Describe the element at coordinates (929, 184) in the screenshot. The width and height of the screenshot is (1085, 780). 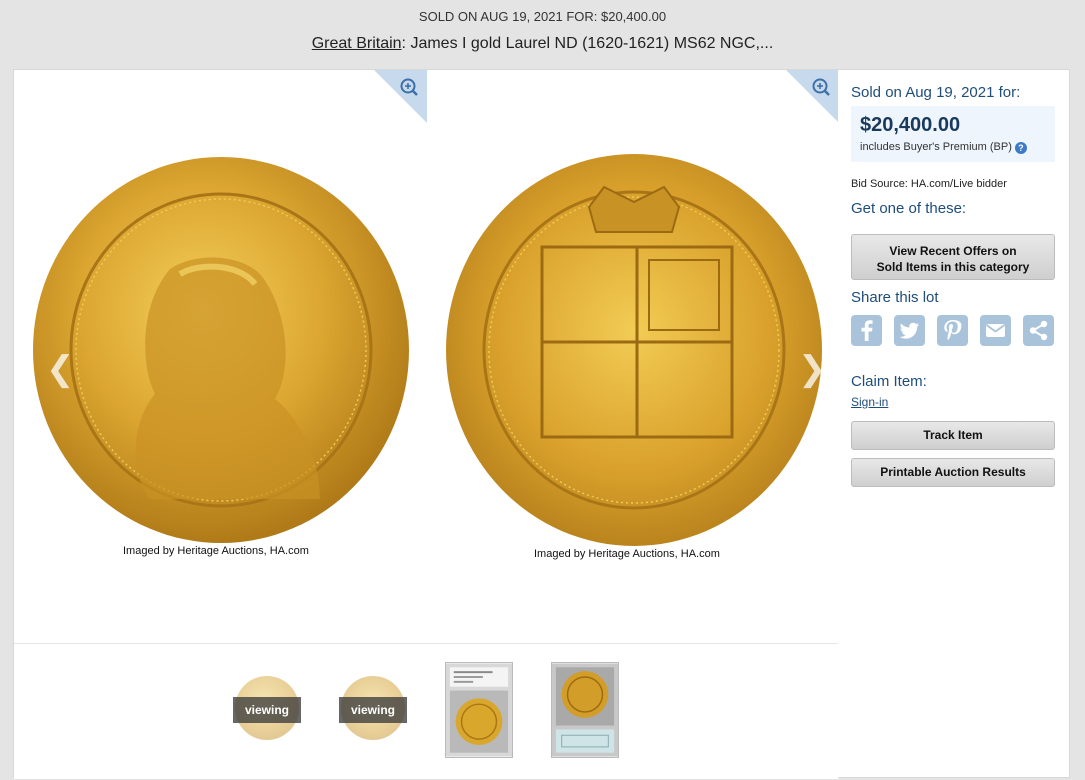
I see `bid-source: Bid Source: HA.com/Live bidder` at that location.